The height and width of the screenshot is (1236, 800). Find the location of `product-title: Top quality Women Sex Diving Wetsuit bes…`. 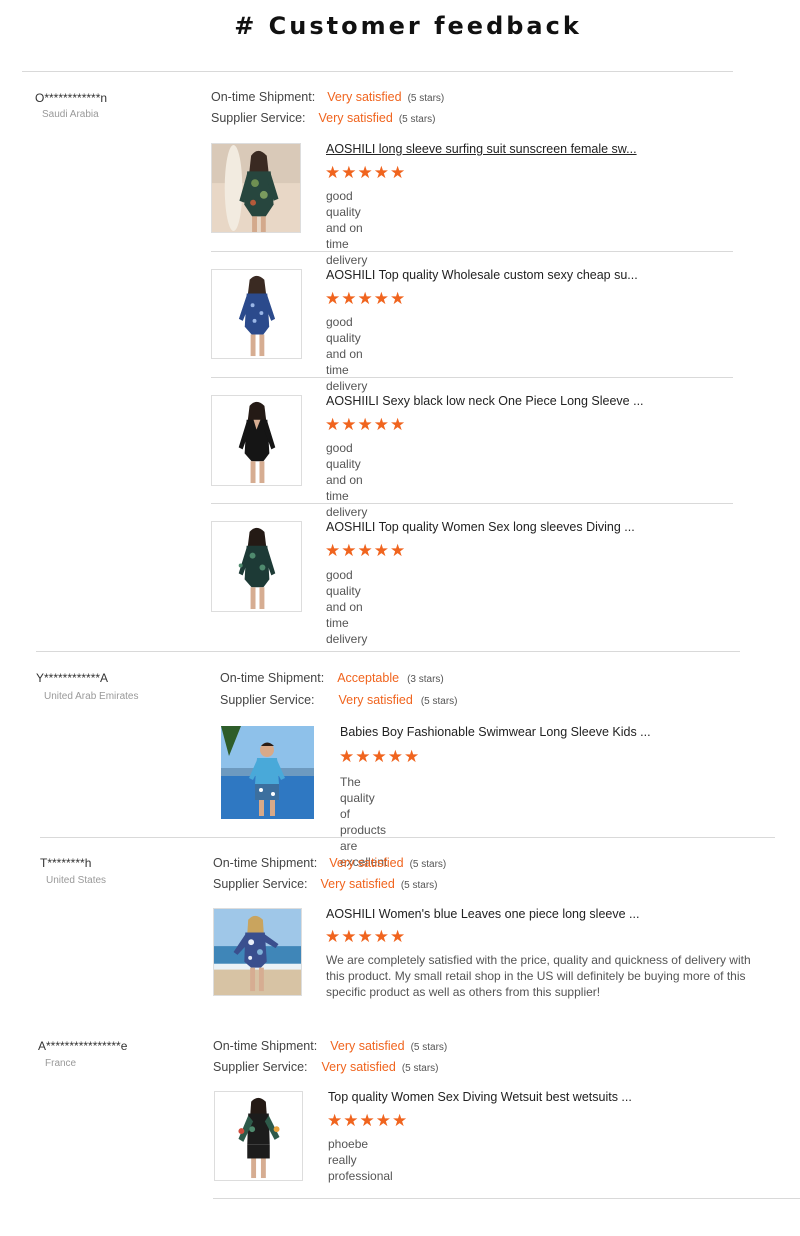

product-title: Top quality Women Sex Diving Wetsuit bes… is located at coordinates (480, 1097).